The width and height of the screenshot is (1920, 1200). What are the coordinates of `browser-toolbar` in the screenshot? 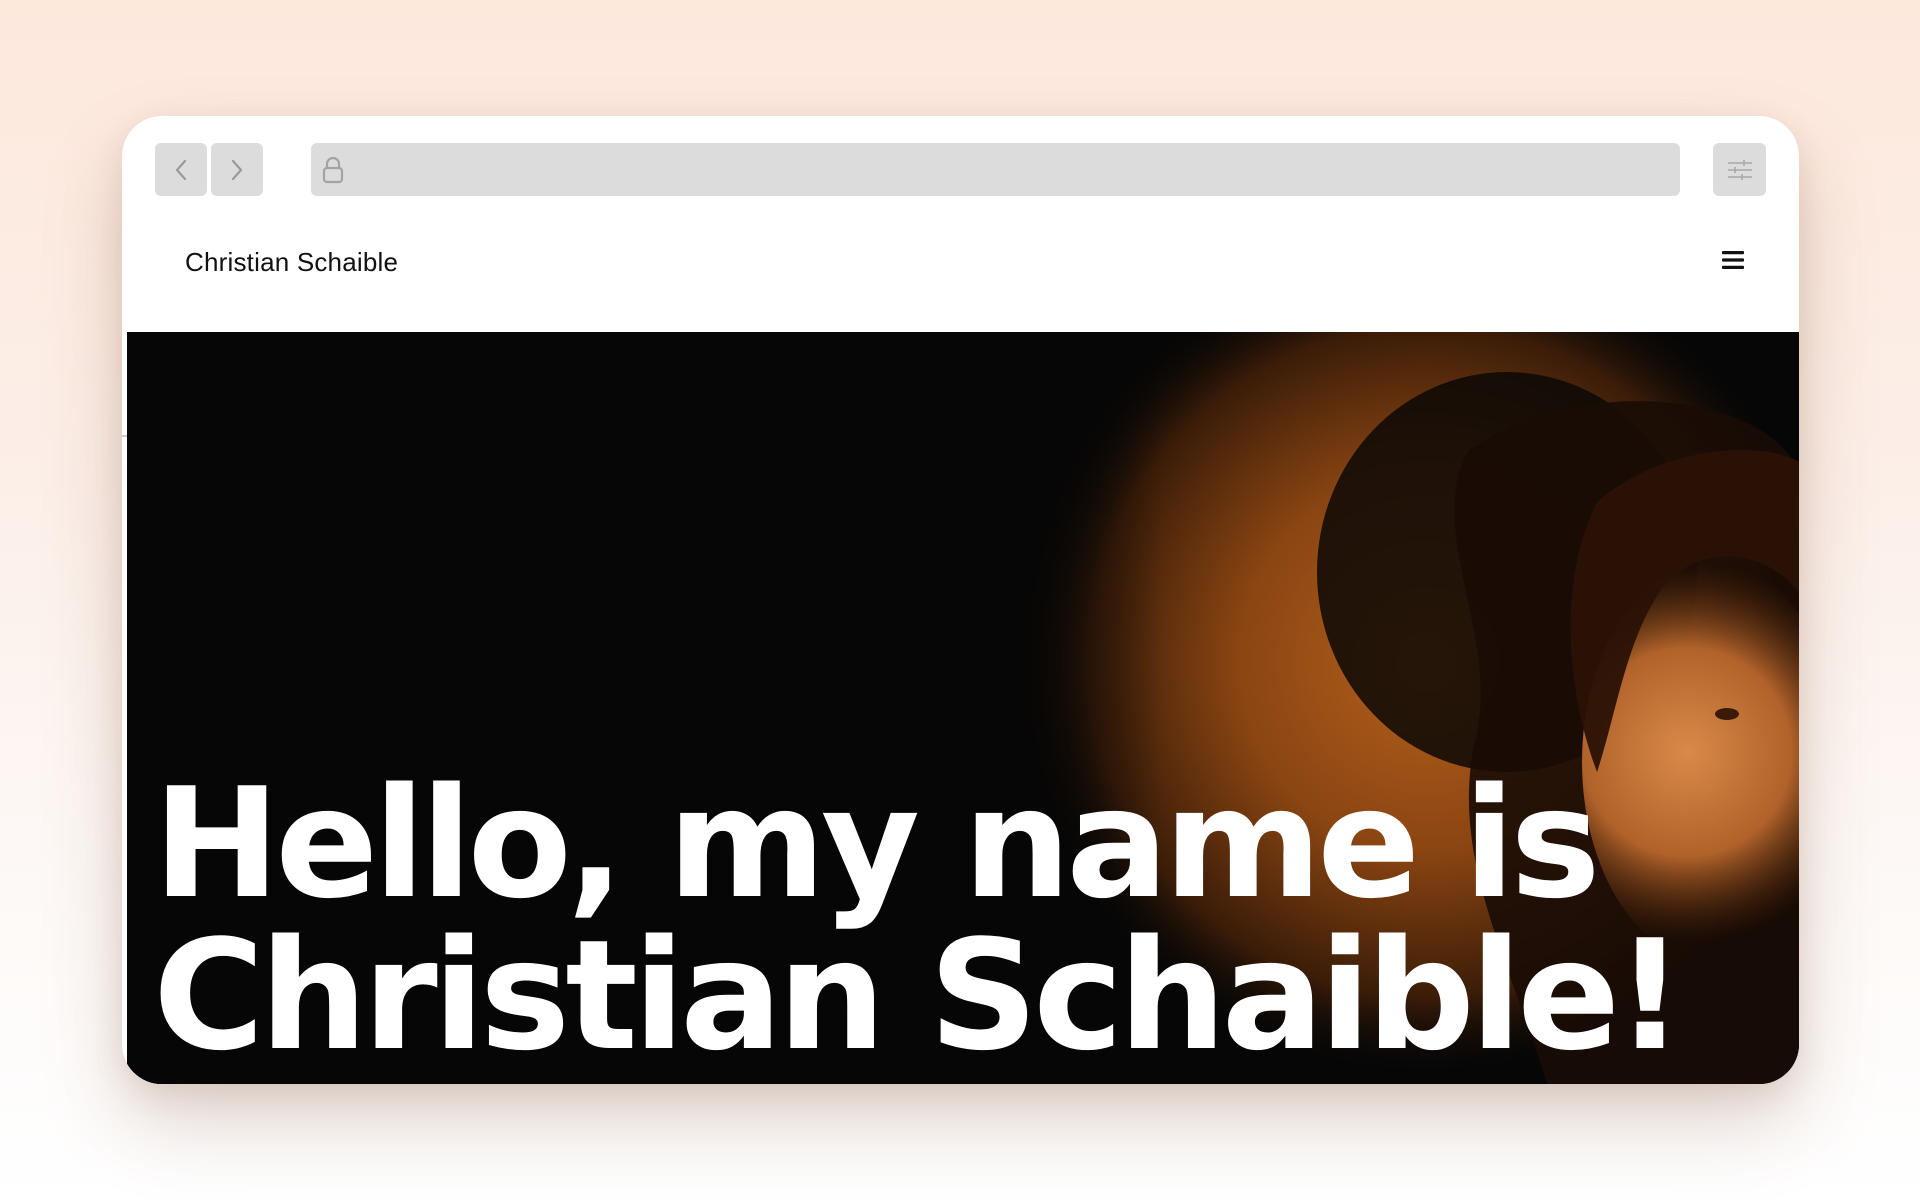 It's located at (960, 168).